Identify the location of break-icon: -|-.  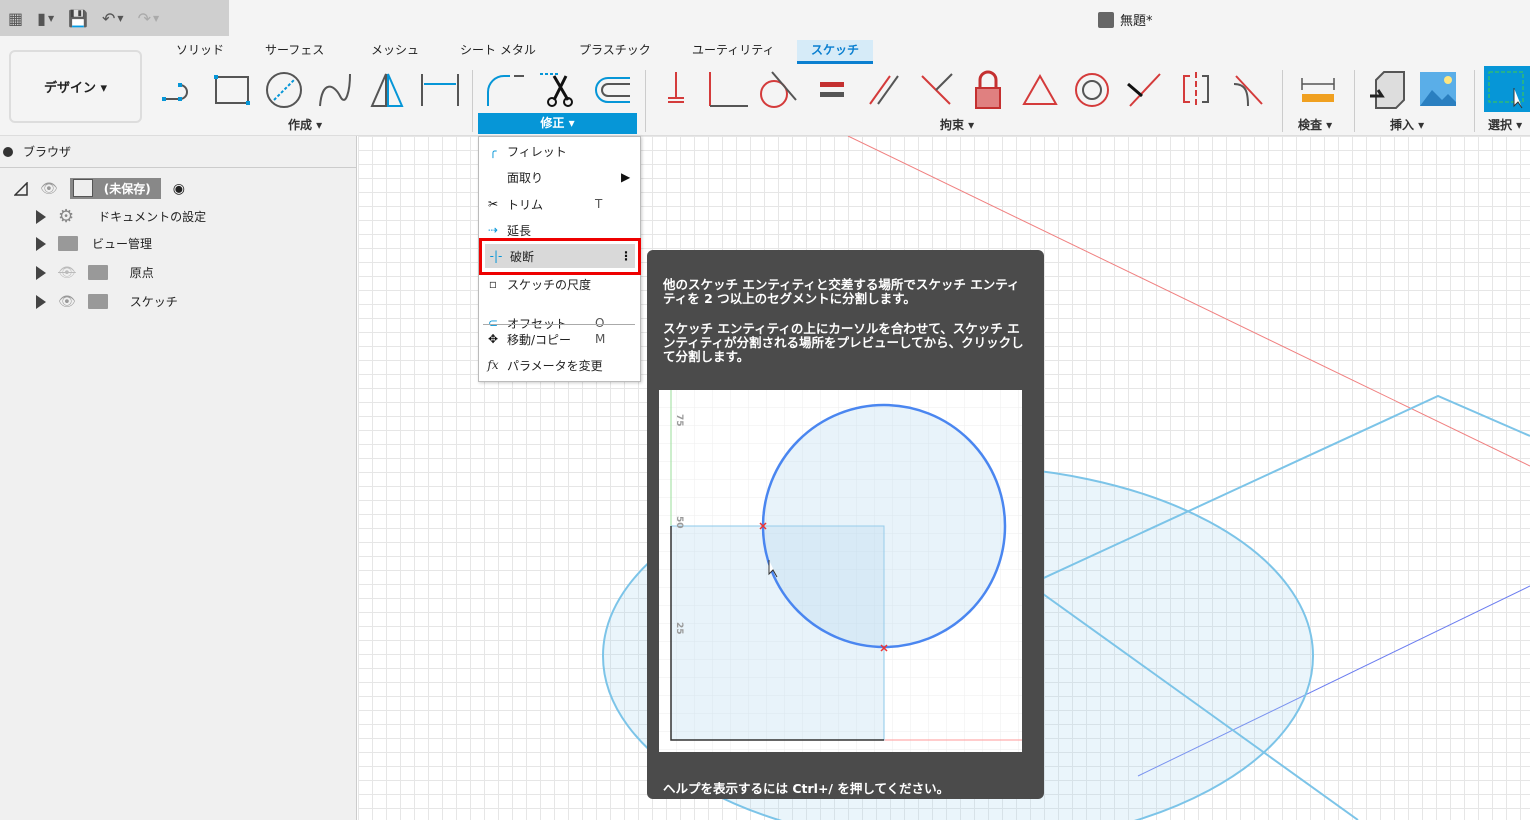
(496, 256).